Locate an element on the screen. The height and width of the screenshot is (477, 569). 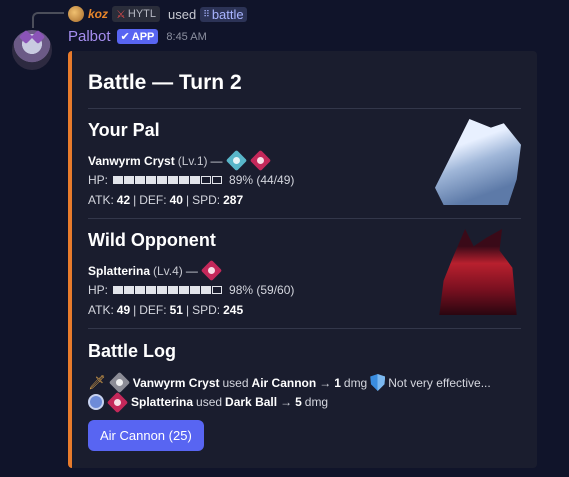
your-pal-level: (Lv.1) is located at coordinates (192, 160).